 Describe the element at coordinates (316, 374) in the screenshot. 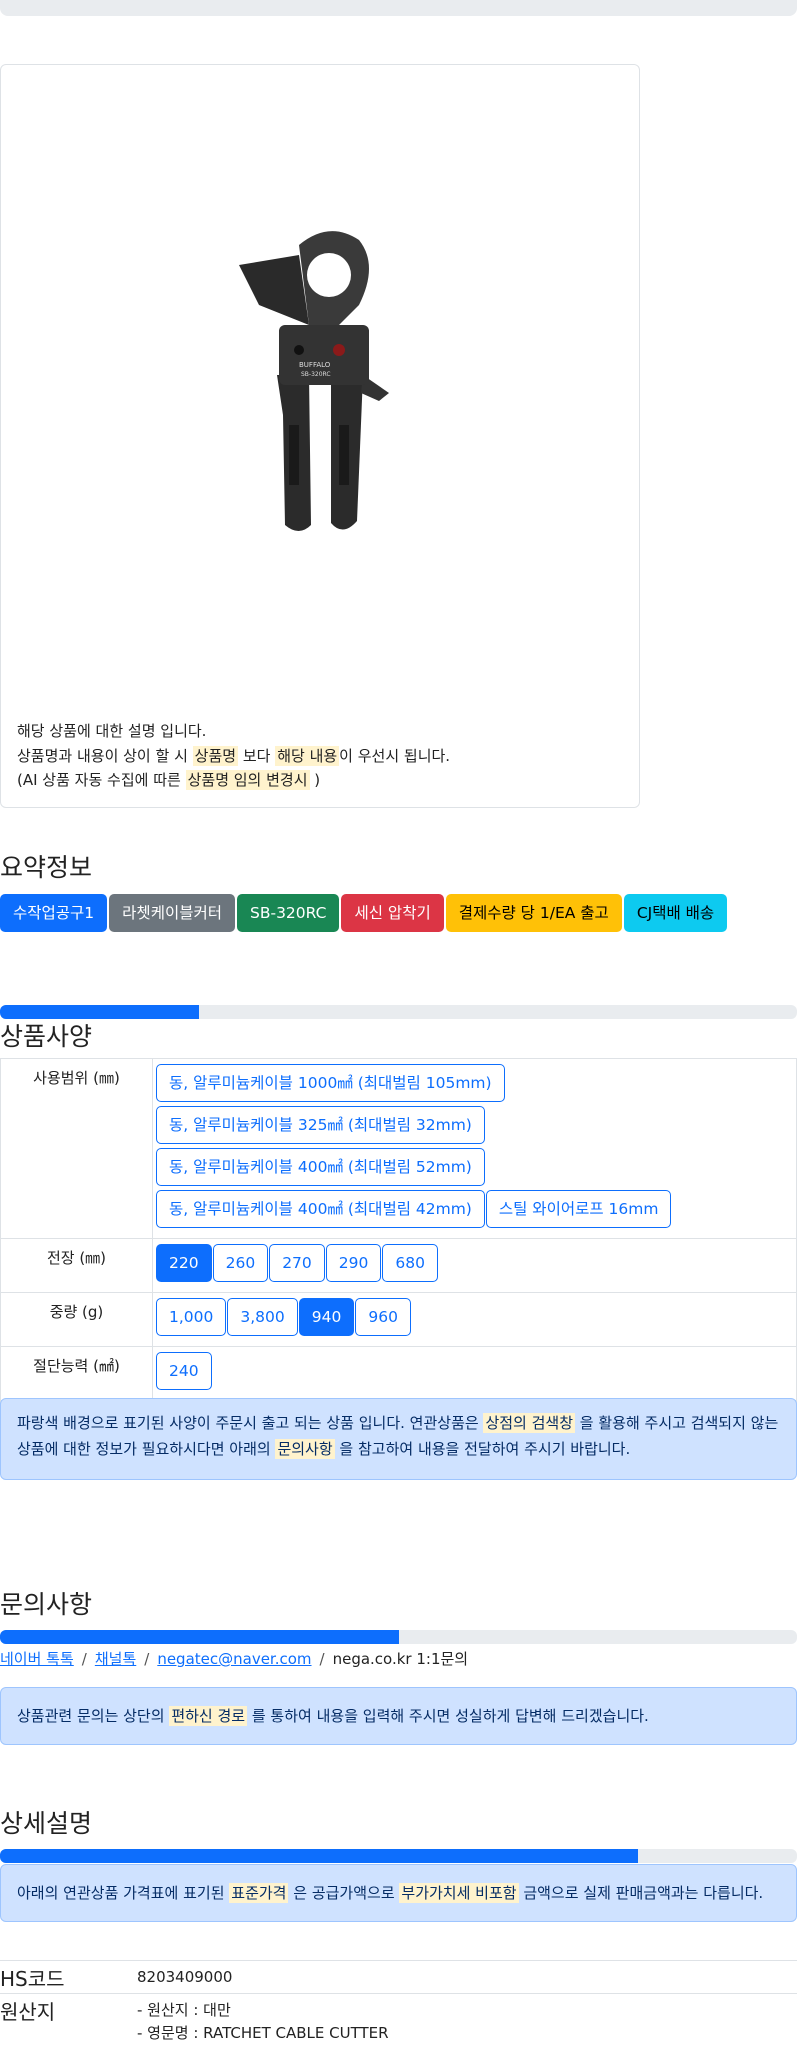

I see `svg-text: SB-320RC` at that location.